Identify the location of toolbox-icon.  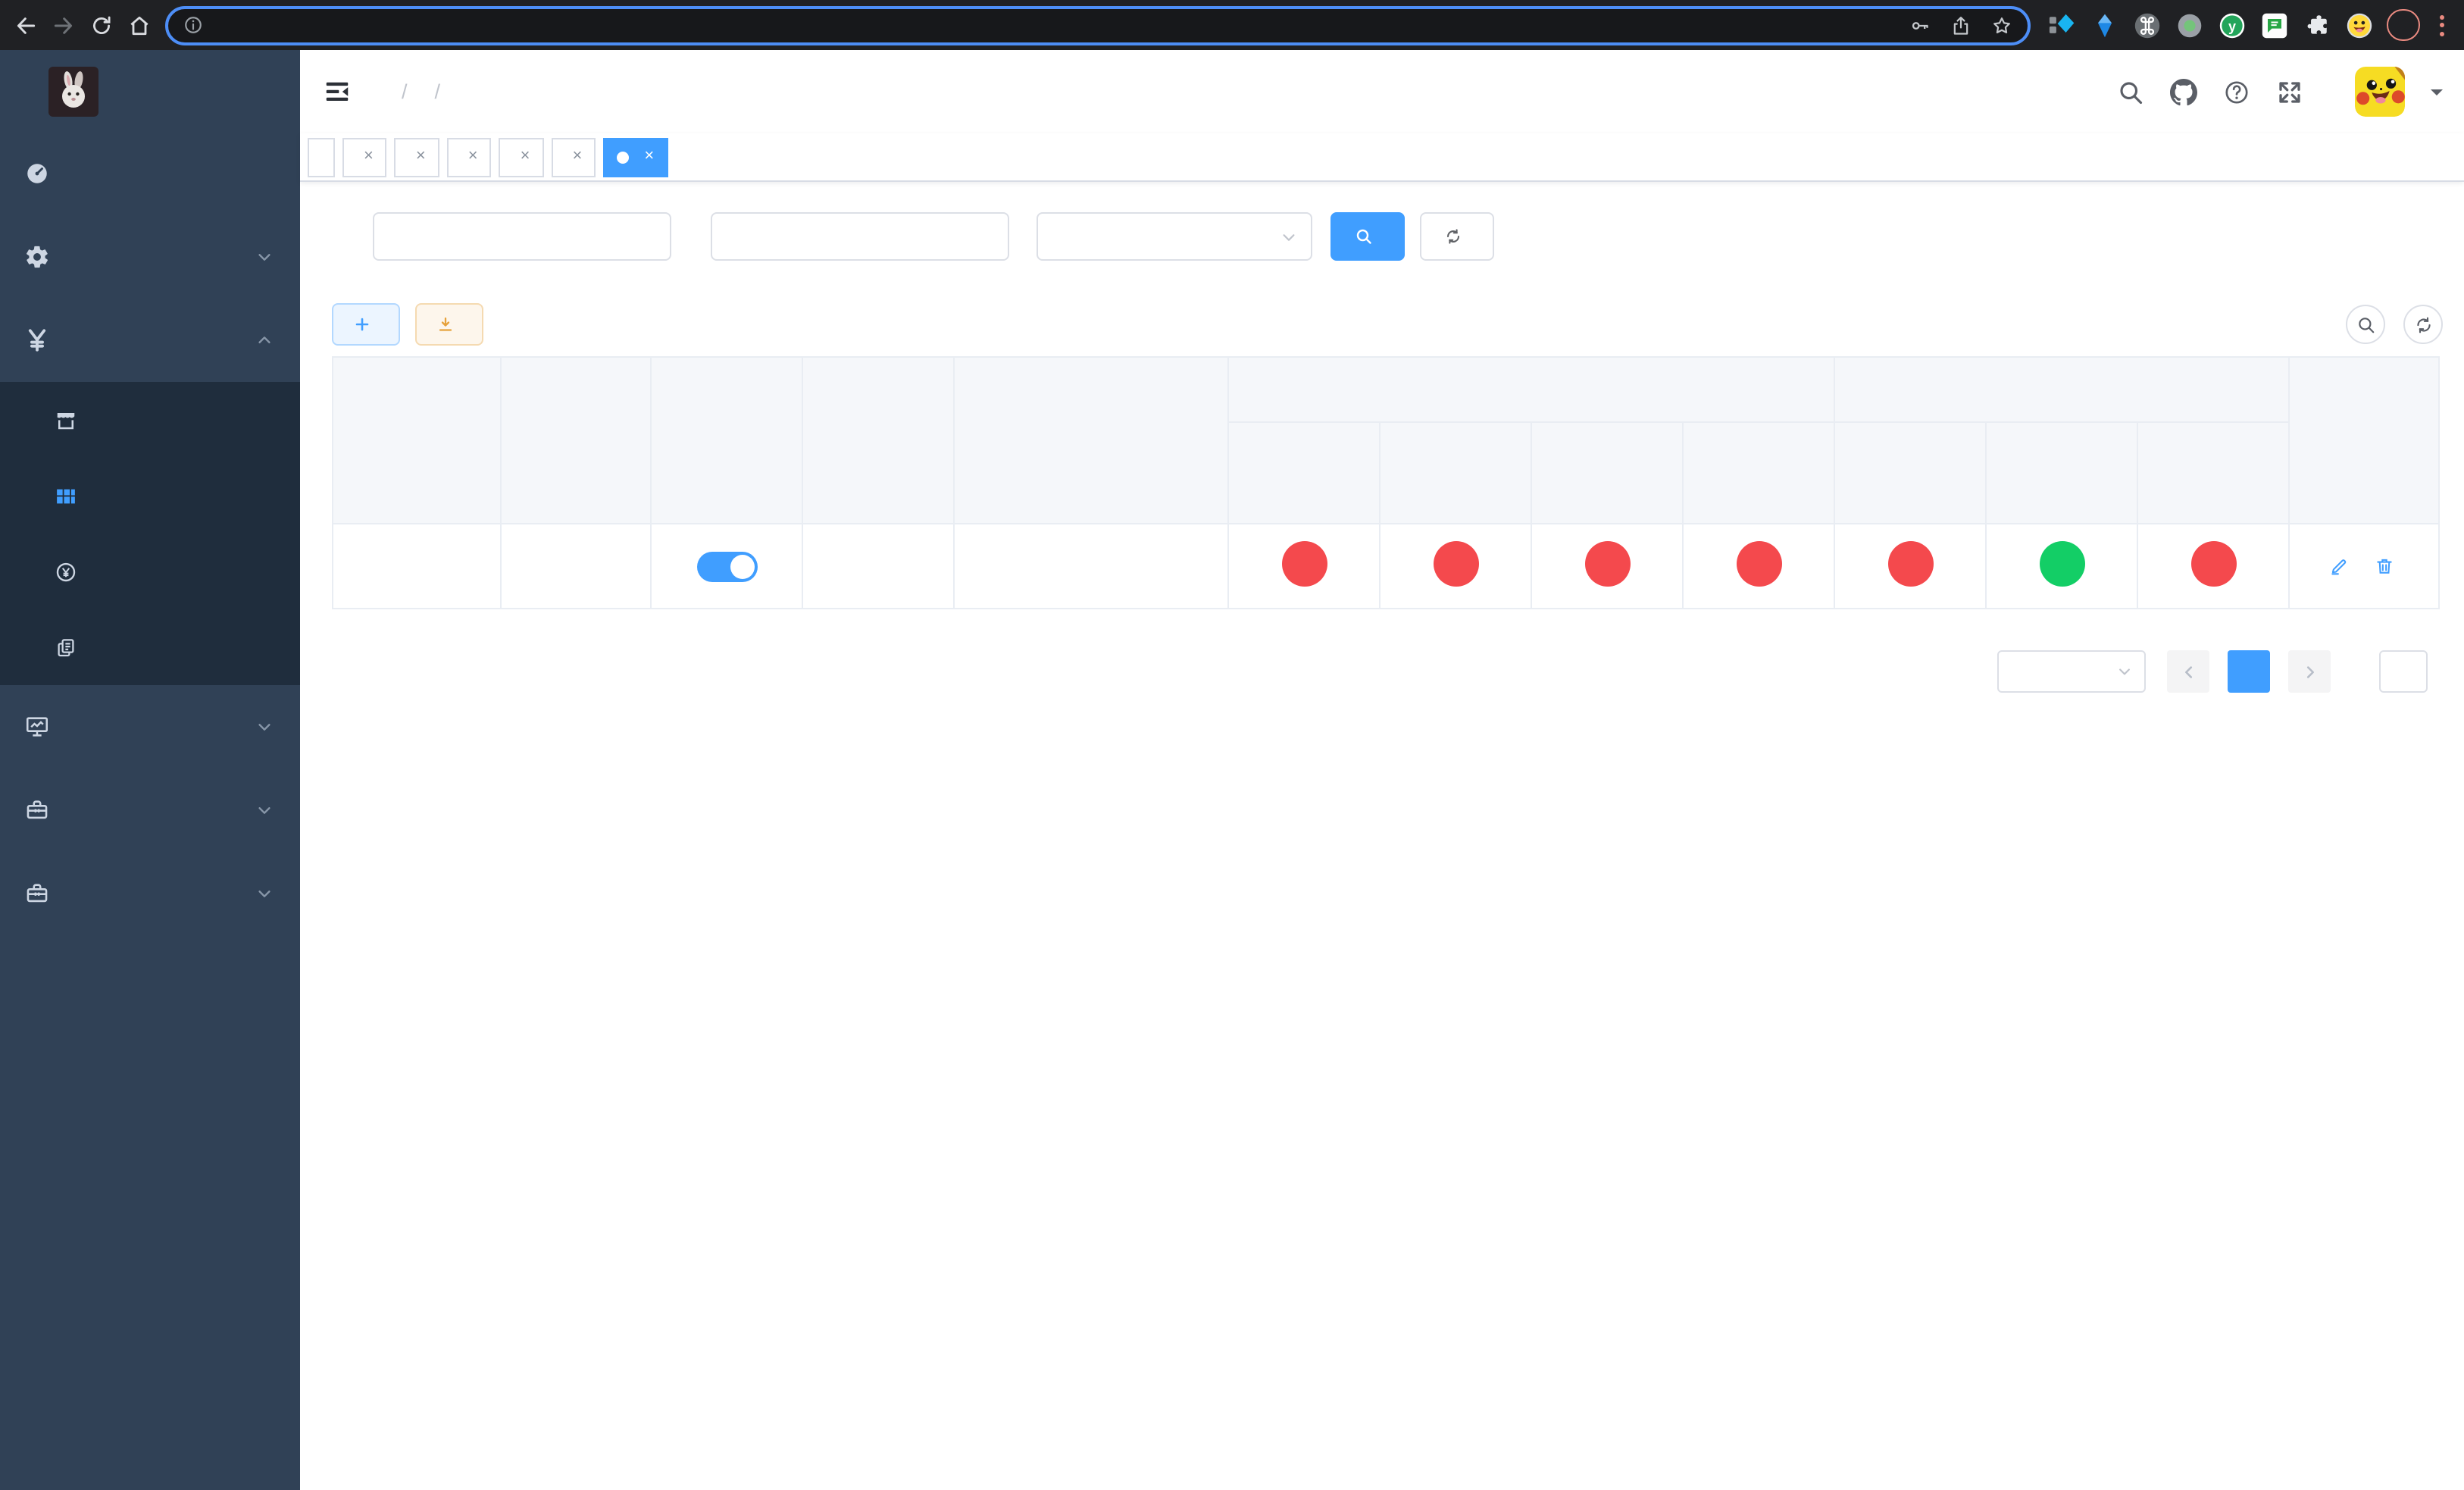
(37, 809).